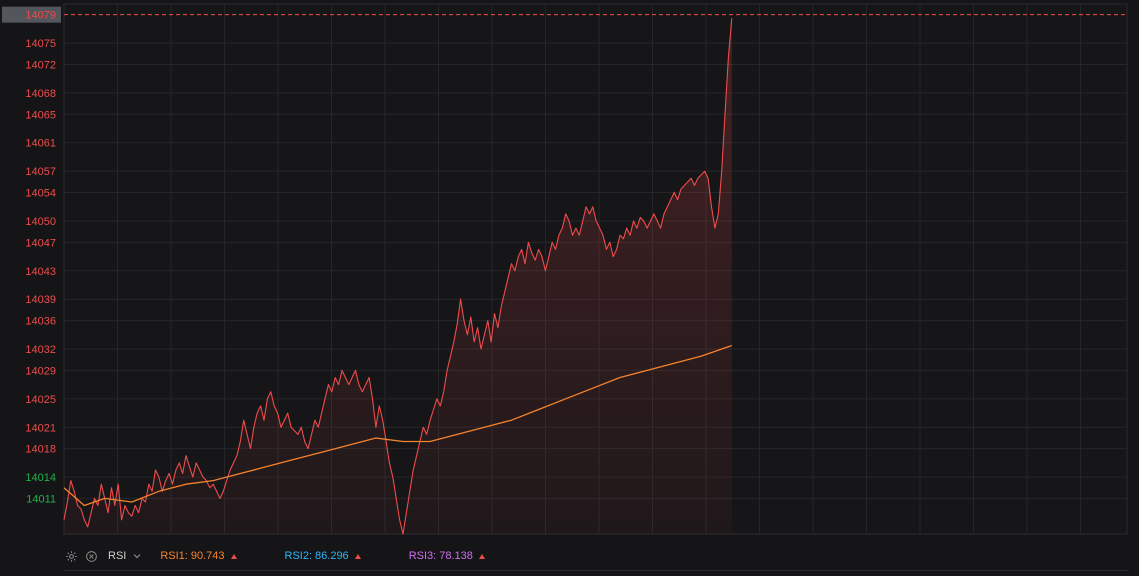 This screenshot has height=576, width=1139. What do you see at coordinates (40, 371) in the screenshot?
I see `y-tick-label: 14029` at bounding box center [40, 371].